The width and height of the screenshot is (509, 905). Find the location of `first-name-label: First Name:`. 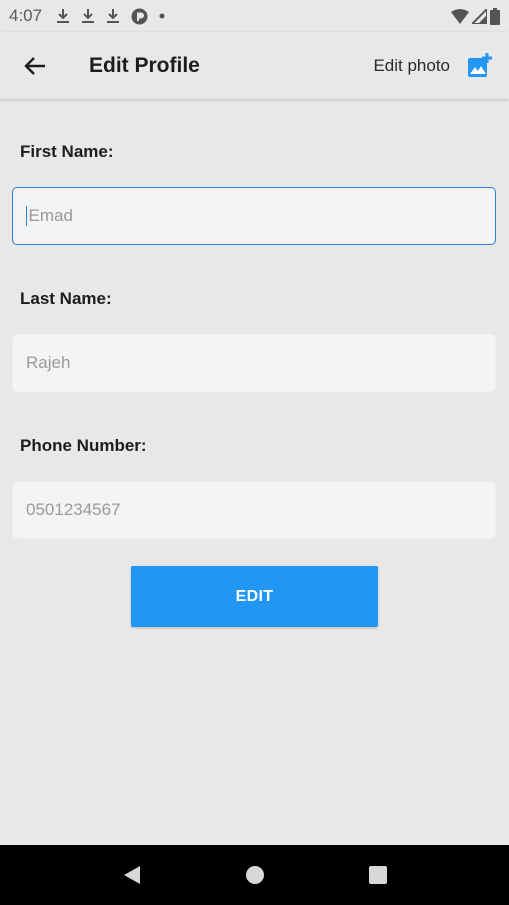

first-name-label: First Name: is located at coordinates (67, 151).